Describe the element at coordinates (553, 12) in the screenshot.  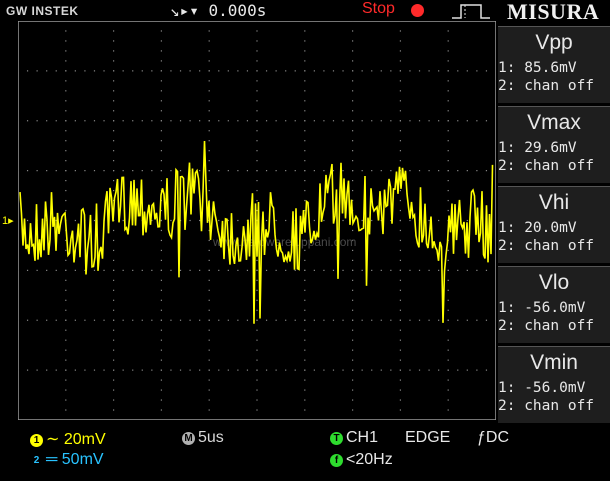
I see `misura-brand: MISURA` at that location.